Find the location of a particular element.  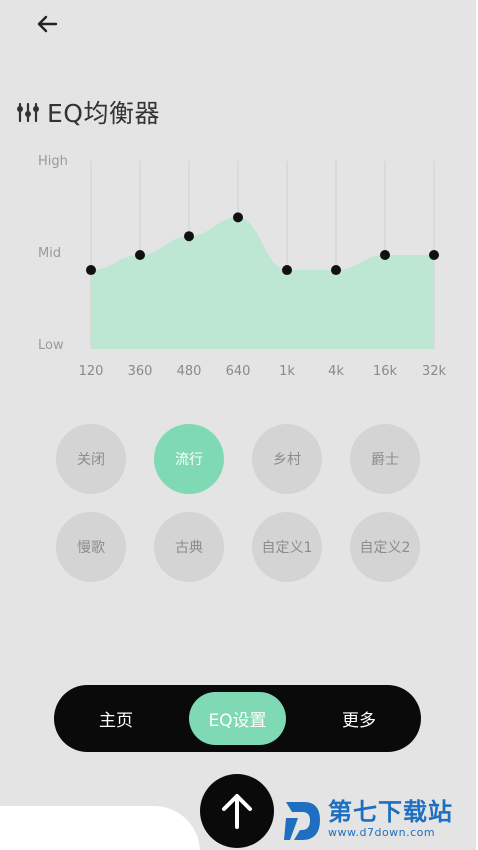

eq-x-label-360: 360 is located at coordinates (140, 371).